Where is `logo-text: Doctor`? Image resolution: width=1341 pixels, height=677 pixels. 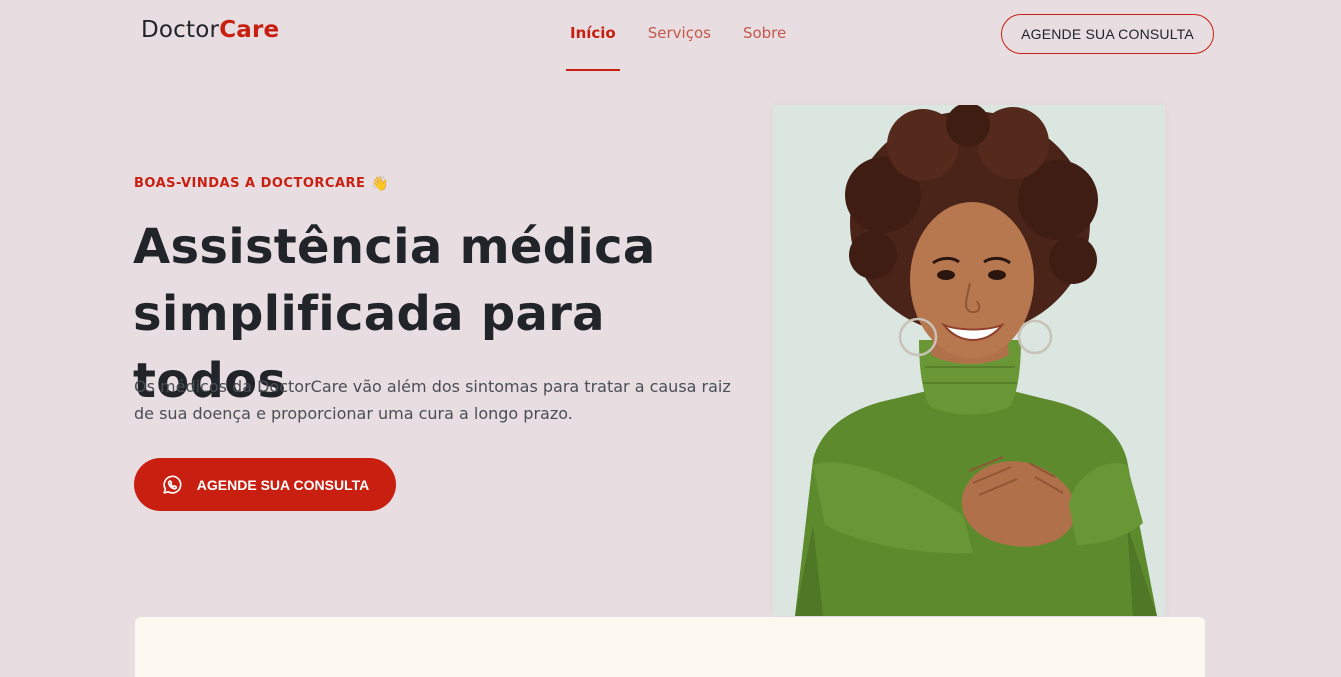 logo-text: Doctor is located at coordinates (180, 30).